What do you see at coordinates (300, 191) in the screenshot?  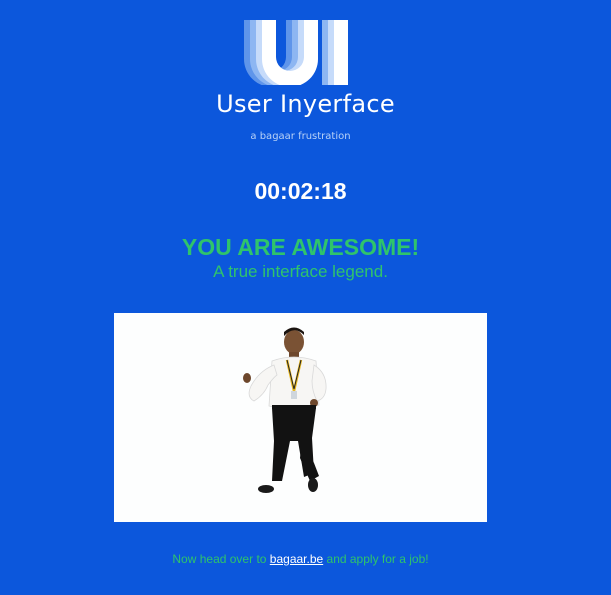 I see `elapsed-timer: 00:02:18` at bounding box center [300, 191].